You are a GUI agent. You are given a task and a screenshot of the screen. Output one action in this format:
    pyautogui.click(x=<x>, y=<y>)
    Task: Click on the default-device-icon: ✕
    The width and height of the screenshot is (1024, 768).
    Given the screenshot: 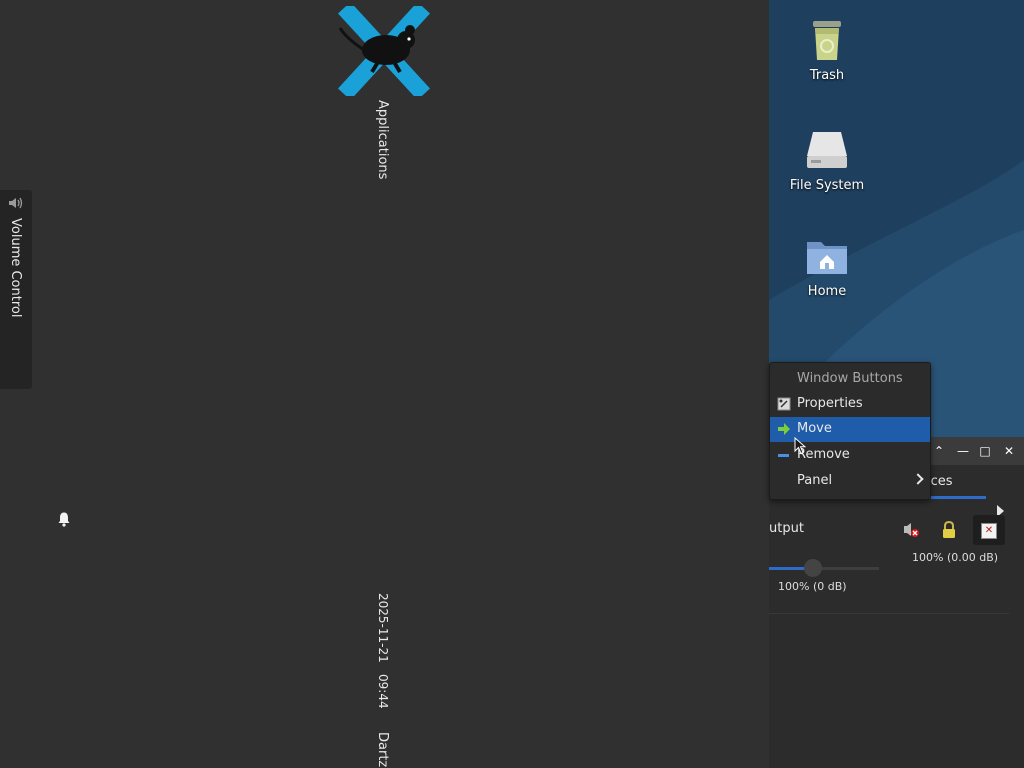 What is the action you would take?
    pyautogui.click(x=989, y=531)
    